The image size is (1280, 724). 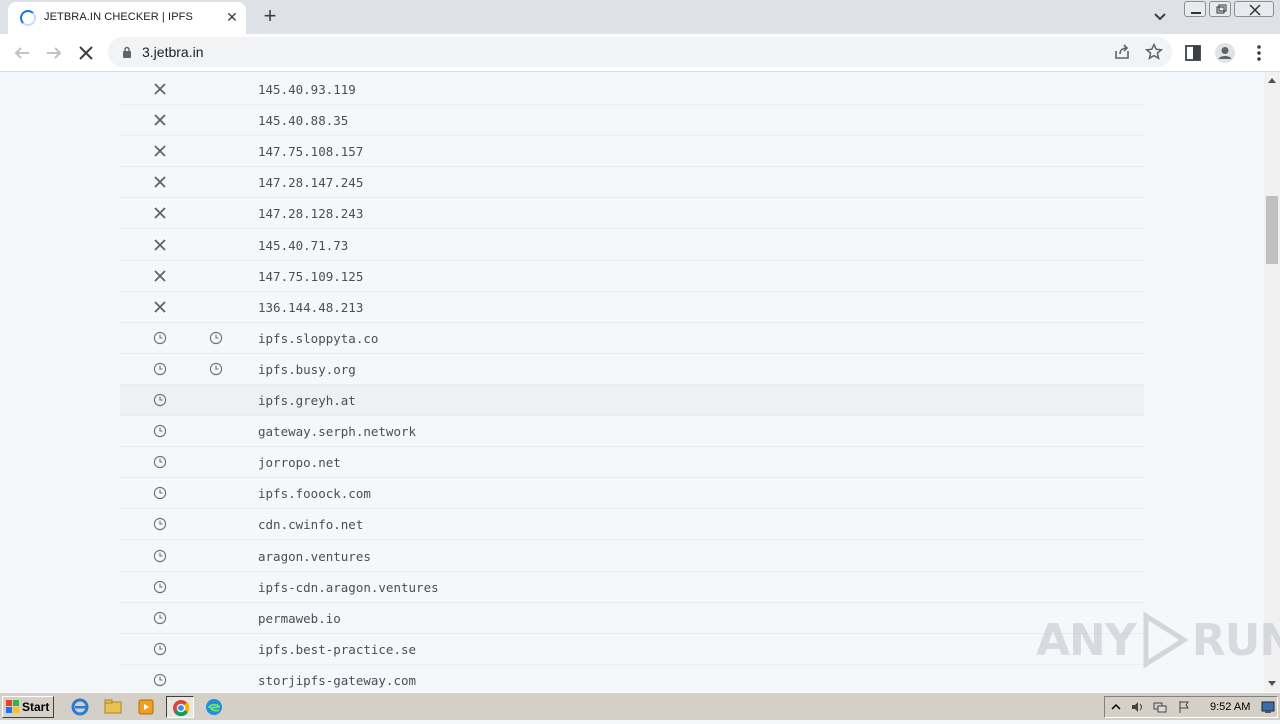 I want to click on gateway-host: cdn.cwinfo.net, so click(x=311, y=525).